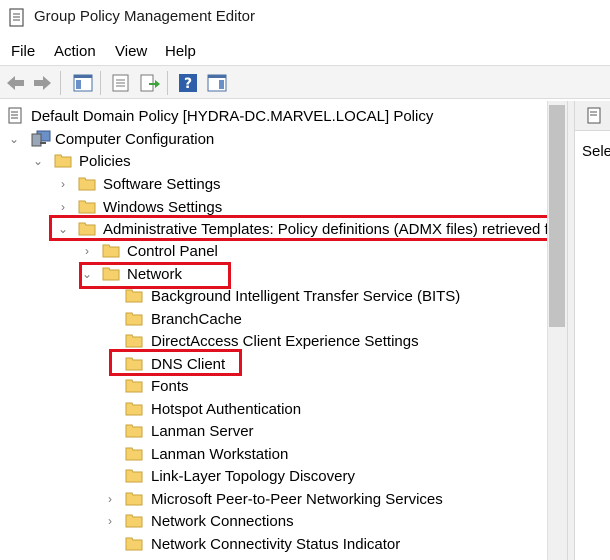 Image resolution: width=610 pixels, height=560 pixels. What do you see at coordinates (305, 52) in the screenshot?
I see `menu-bar: File Action View Help` at bounding box center [305, 52].